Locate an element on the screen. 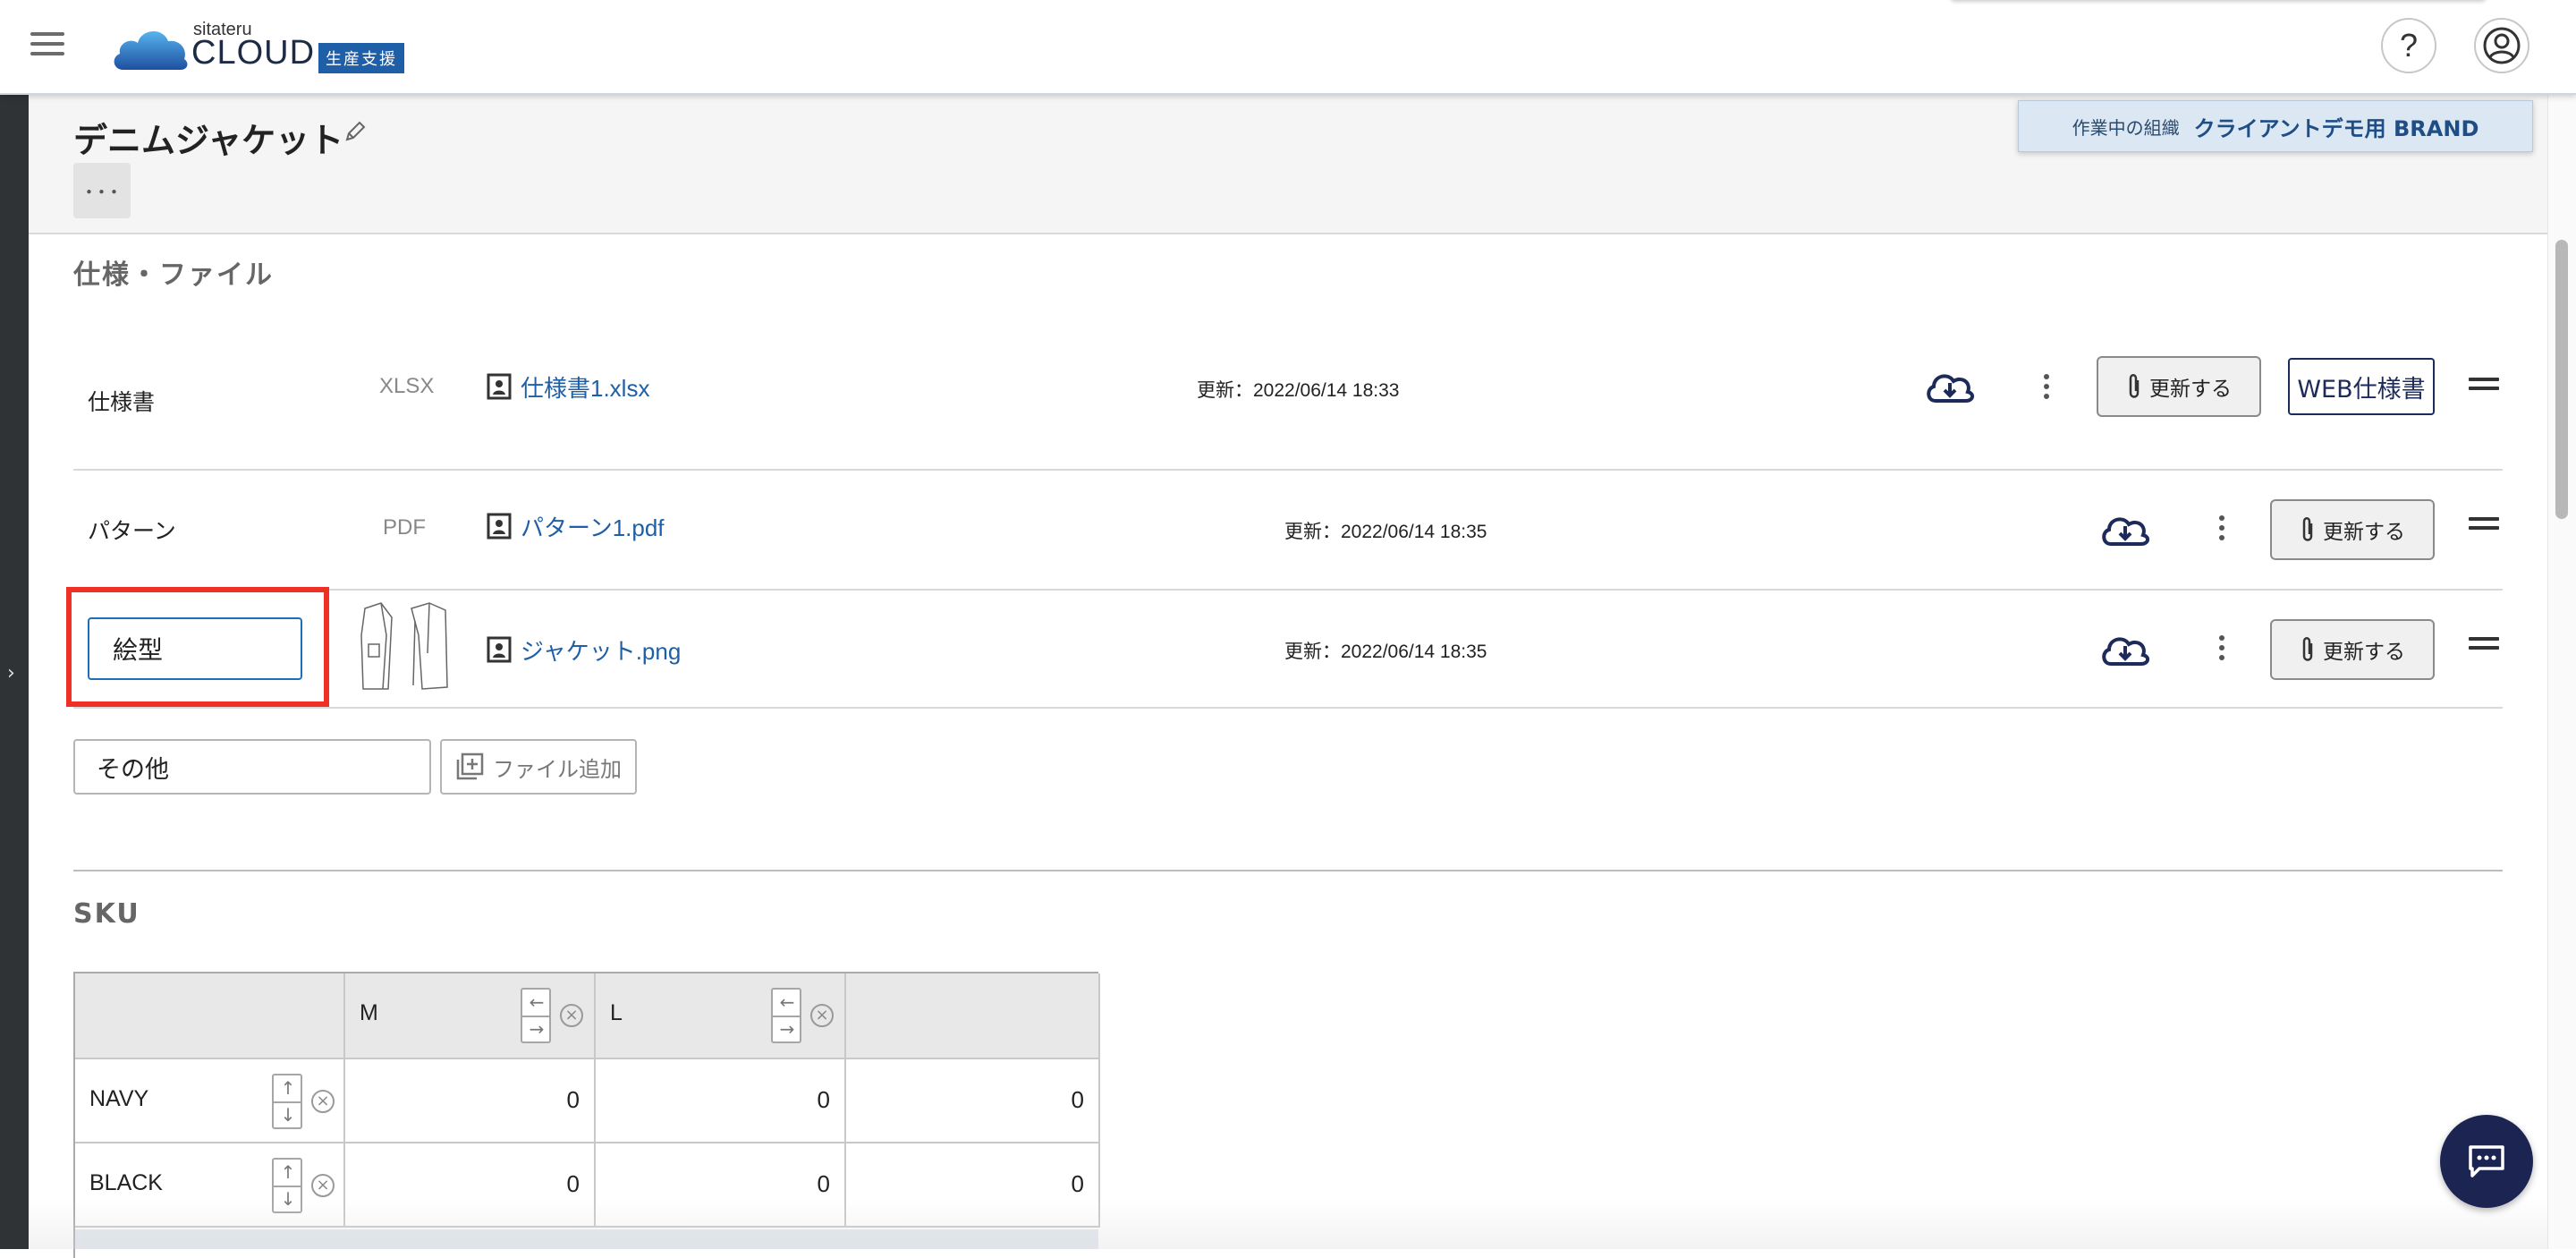  logo-badge: 生産支援 is located at coordinates (361, 58).